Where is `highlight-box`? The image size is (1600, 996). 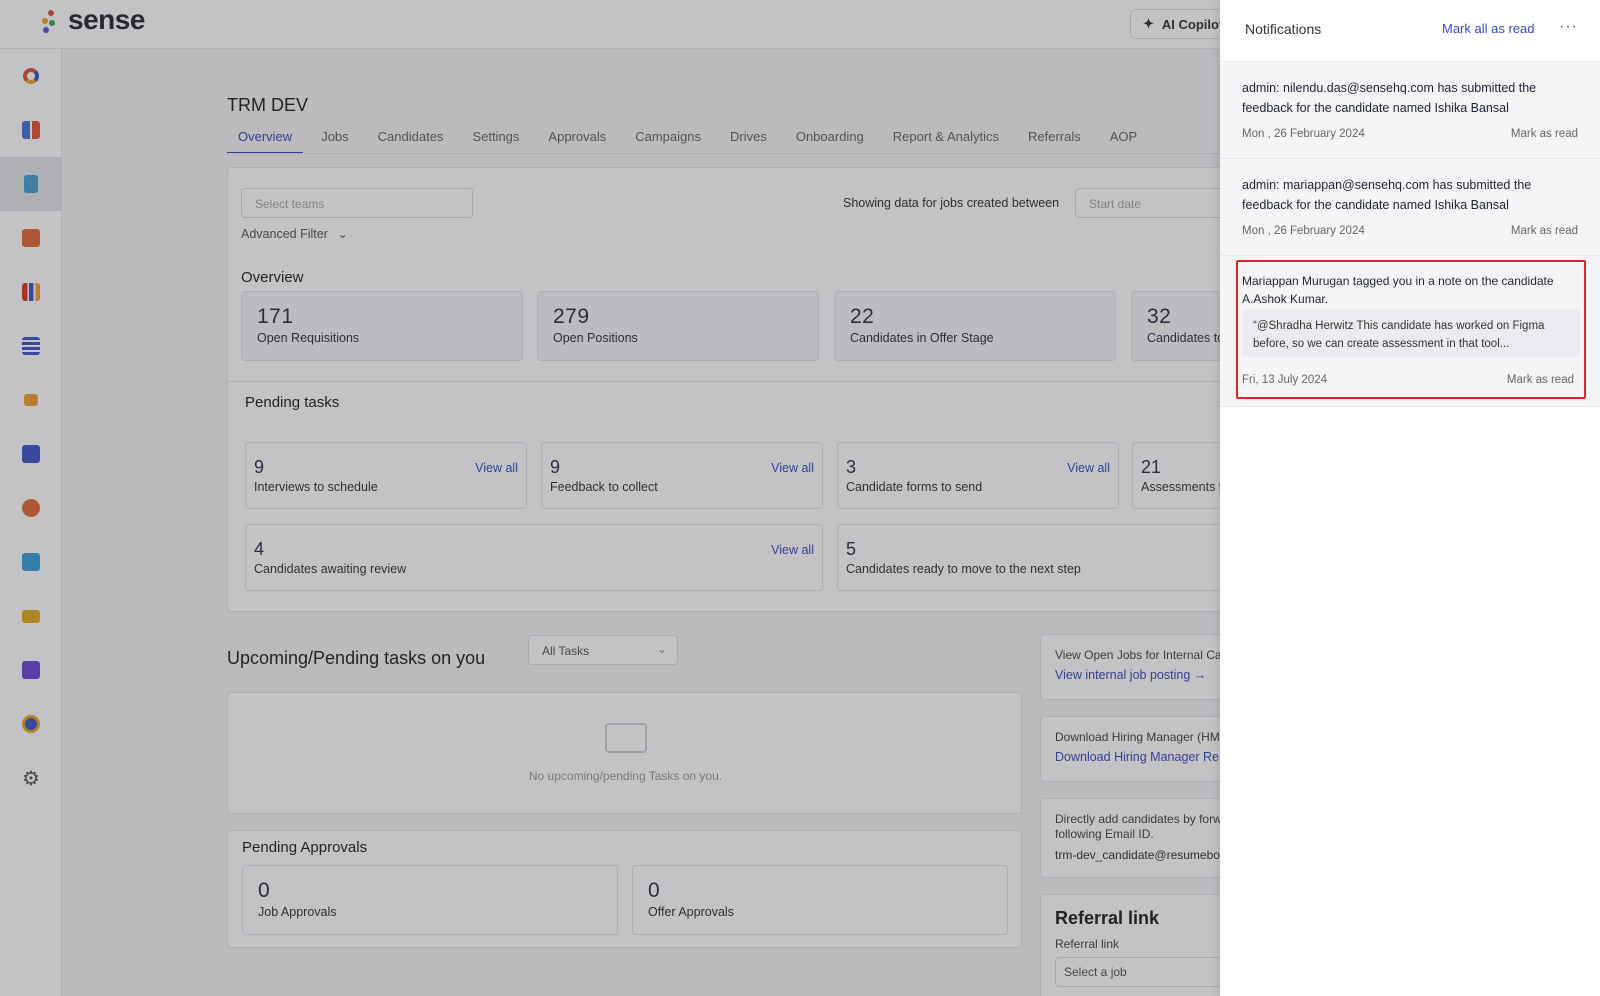 highlight-box is located at coordinates (1411, 329).